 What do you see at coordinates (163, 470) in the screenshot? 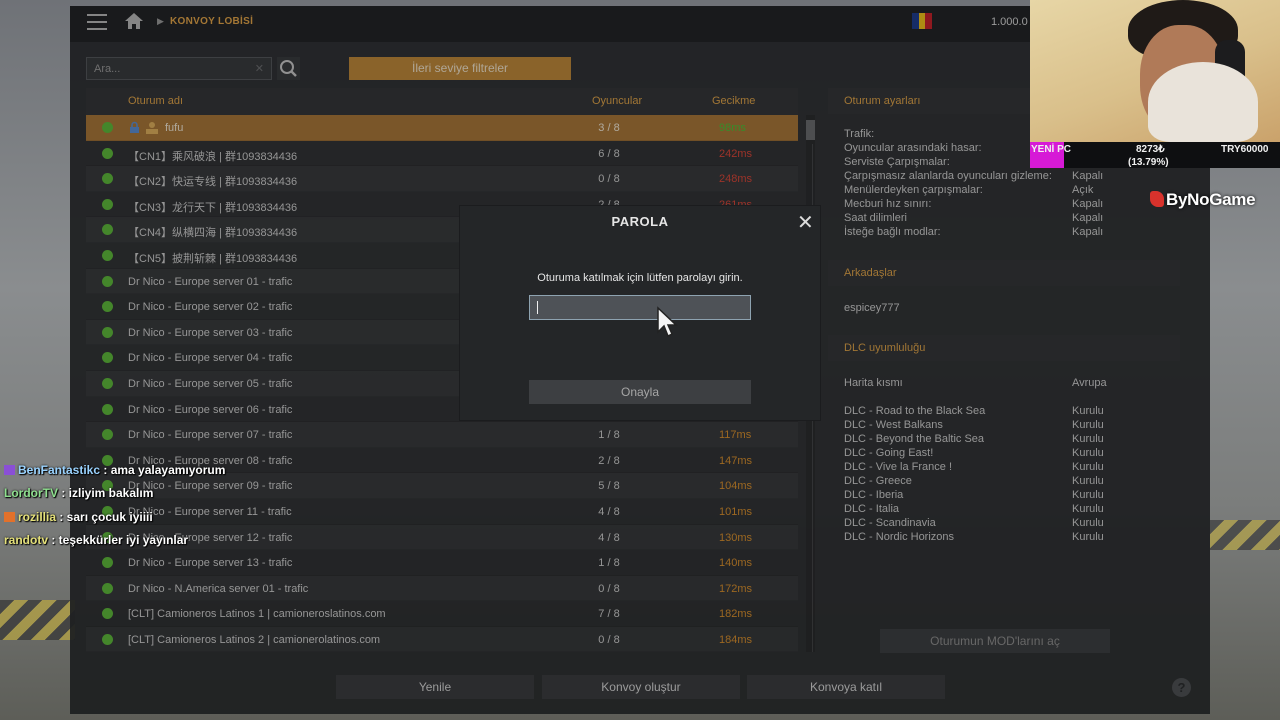
I see `chat-text: : ama yalayamıyorum` at bounding box center [163, 470].